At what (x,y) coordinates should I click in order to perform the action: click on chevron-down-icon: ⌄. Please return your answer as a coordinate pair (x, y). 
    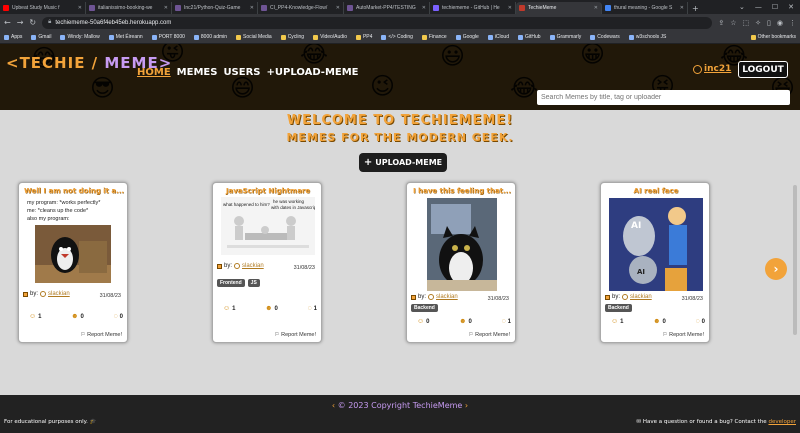
    Looking at the image, I should click on (742, 7).